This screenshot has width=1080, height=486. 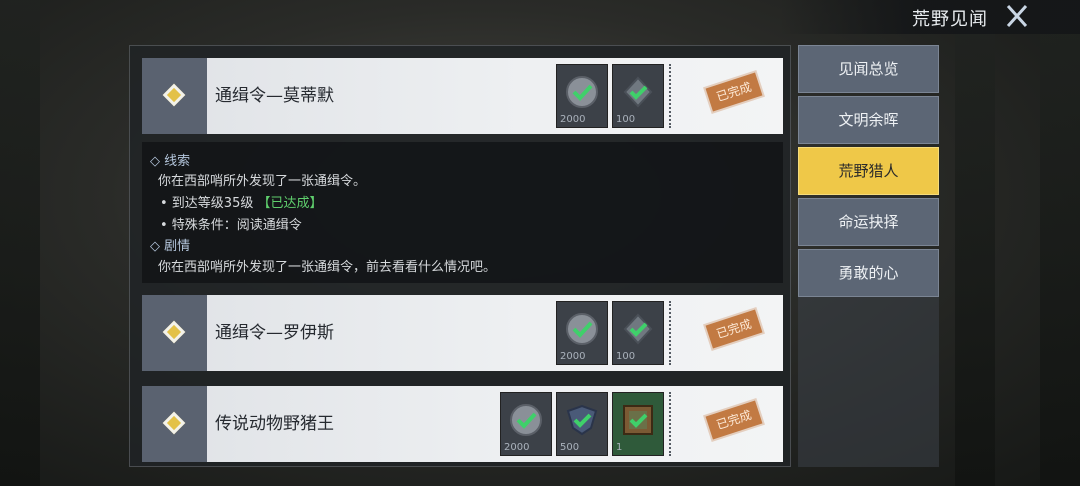 I want to click on tab-civilization: 文明余晖, so click(x=868, y=120).